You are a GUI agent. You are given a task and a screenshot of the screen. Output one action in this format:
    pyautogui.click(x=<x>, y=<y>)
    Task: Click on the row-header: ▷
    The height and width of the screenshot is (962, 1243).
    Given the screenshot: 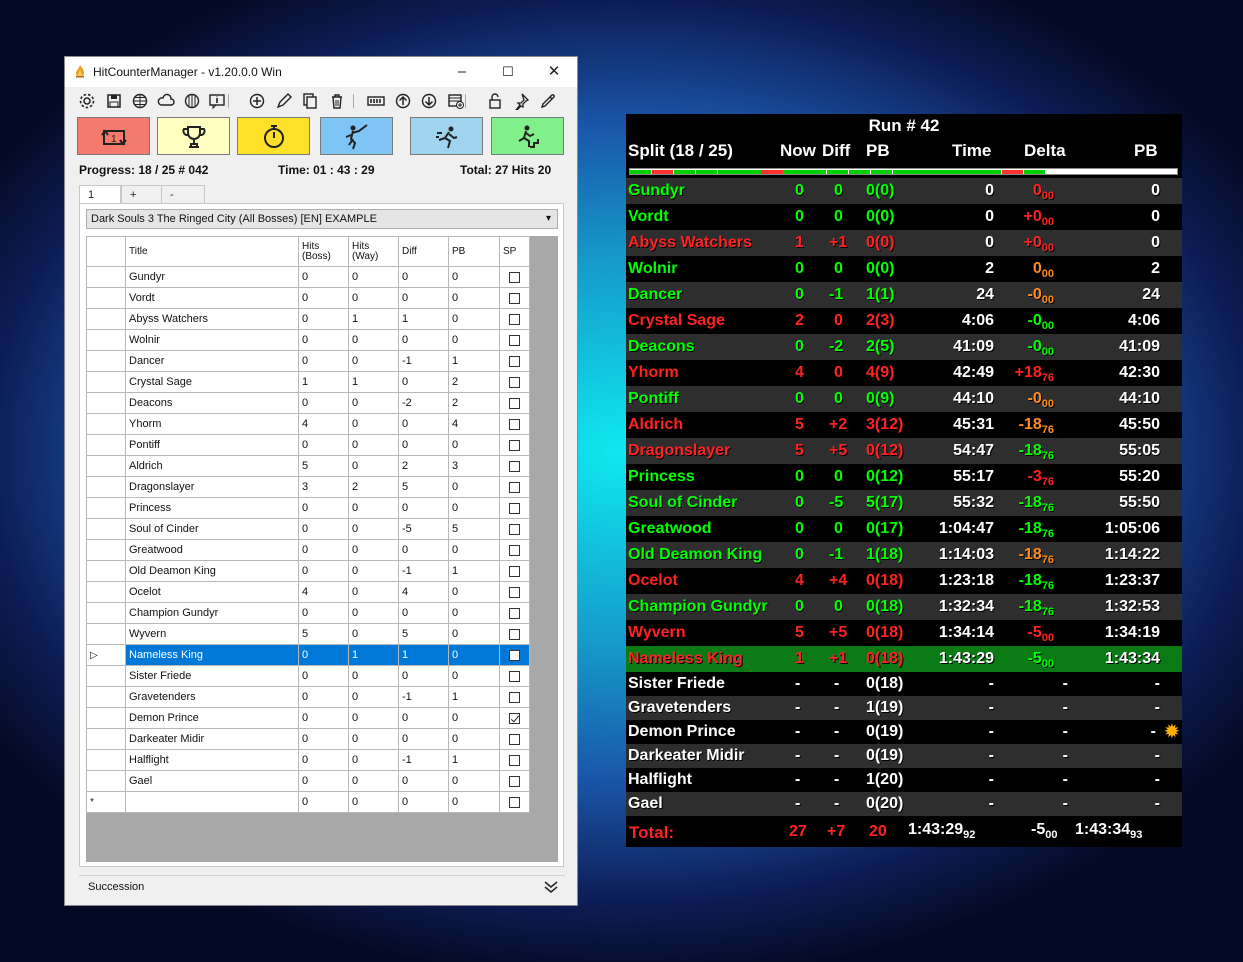 What is the action you would take?
    pyautogui.click(x=106, y=655)
    